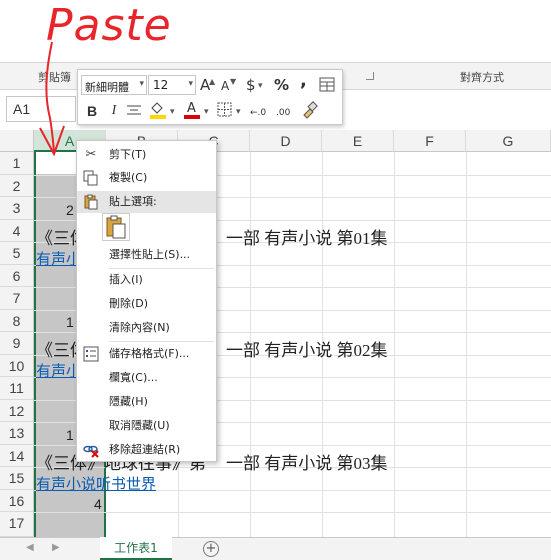  Describe the element at coordinates (114, 85) in the screenshot. I see `font-name-select: 新細明體` at that location.